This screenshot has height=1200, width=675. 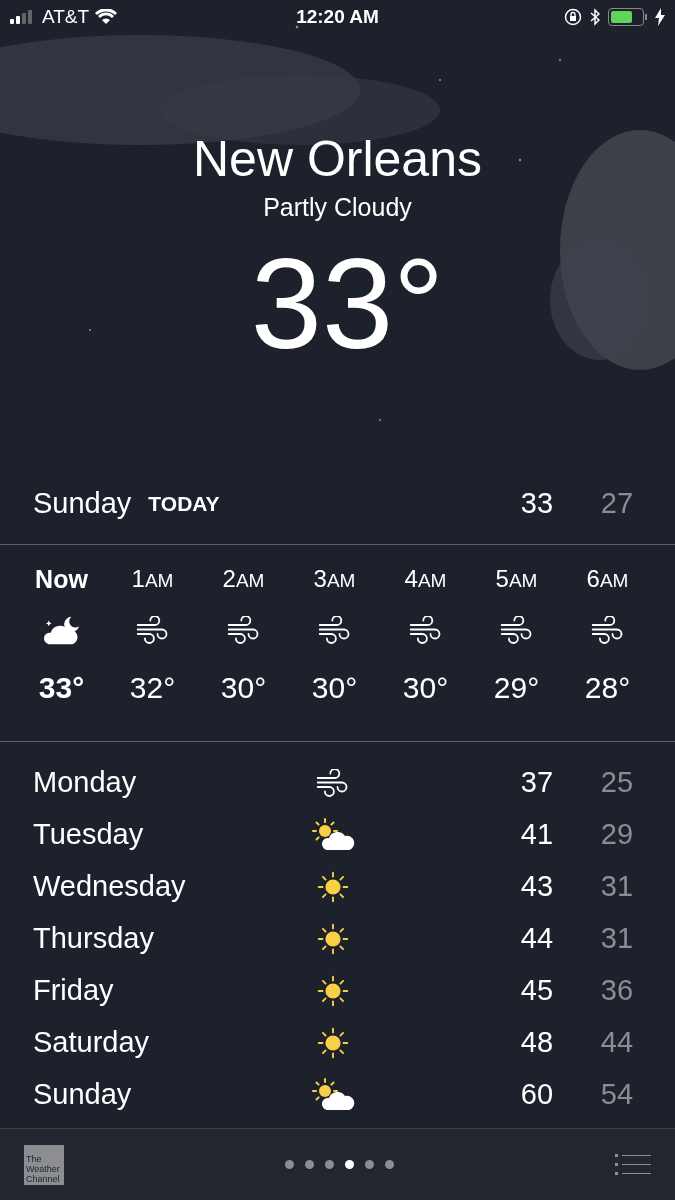 What do you see at coordinates (660, 17) in the screenshot?
I see `charging-icon` at bounding box center [660, 17].